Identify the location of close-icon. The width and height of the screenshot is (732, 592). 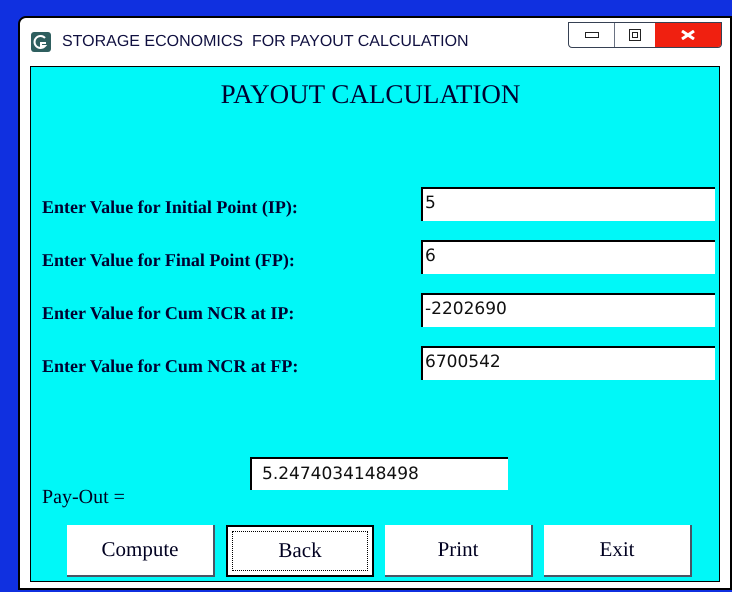
(688, 35).